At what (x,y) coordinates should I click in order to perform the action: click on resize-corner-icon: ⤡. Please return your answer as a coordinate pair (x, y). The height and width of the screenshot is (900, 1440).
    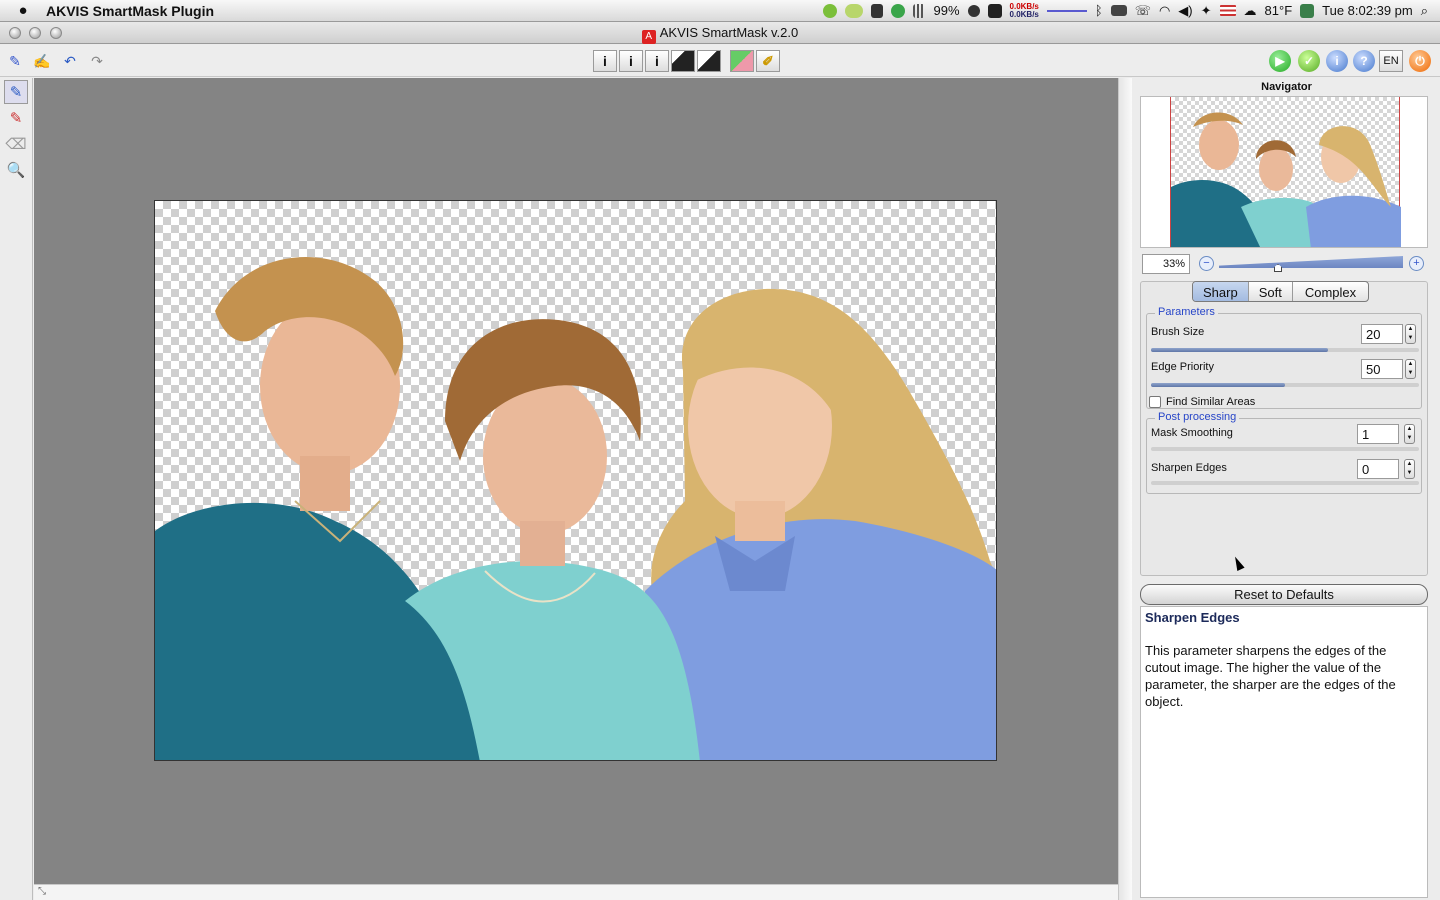
    Looking at the image, I should click on (42, 891).